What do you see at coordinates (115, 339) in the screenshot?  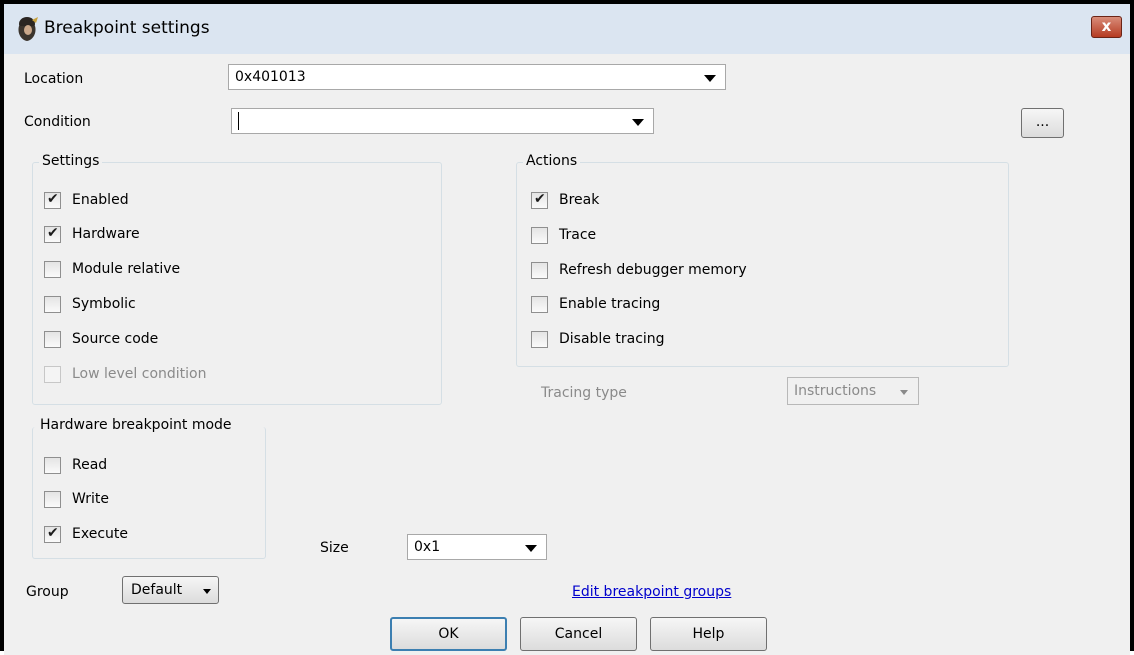 I see `source-code-label: Source code` at bounding box center [115, 339].